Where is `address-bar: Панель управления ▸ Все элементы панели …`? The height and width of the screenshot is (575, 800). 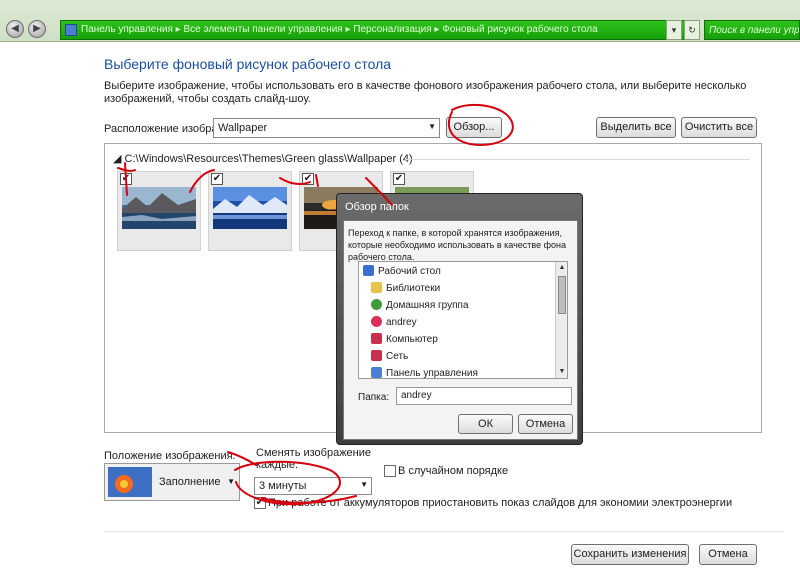 address-bar: Панель управления ▸ Все элементы панели … is located at coordinates (380, 30).